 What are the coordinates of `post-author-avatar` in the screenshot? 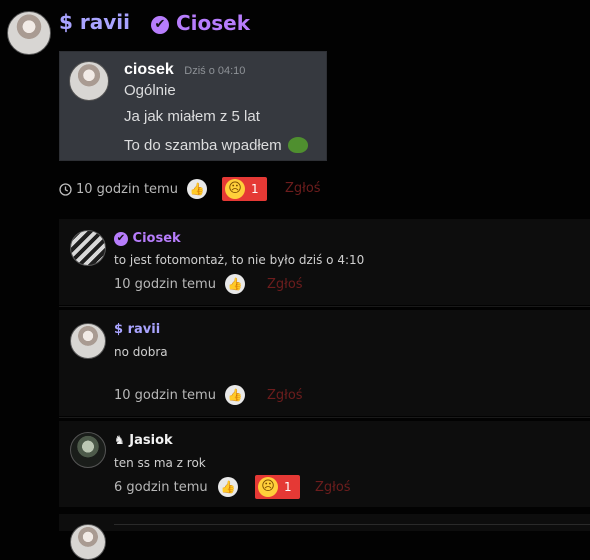 It's located at (29, 33).